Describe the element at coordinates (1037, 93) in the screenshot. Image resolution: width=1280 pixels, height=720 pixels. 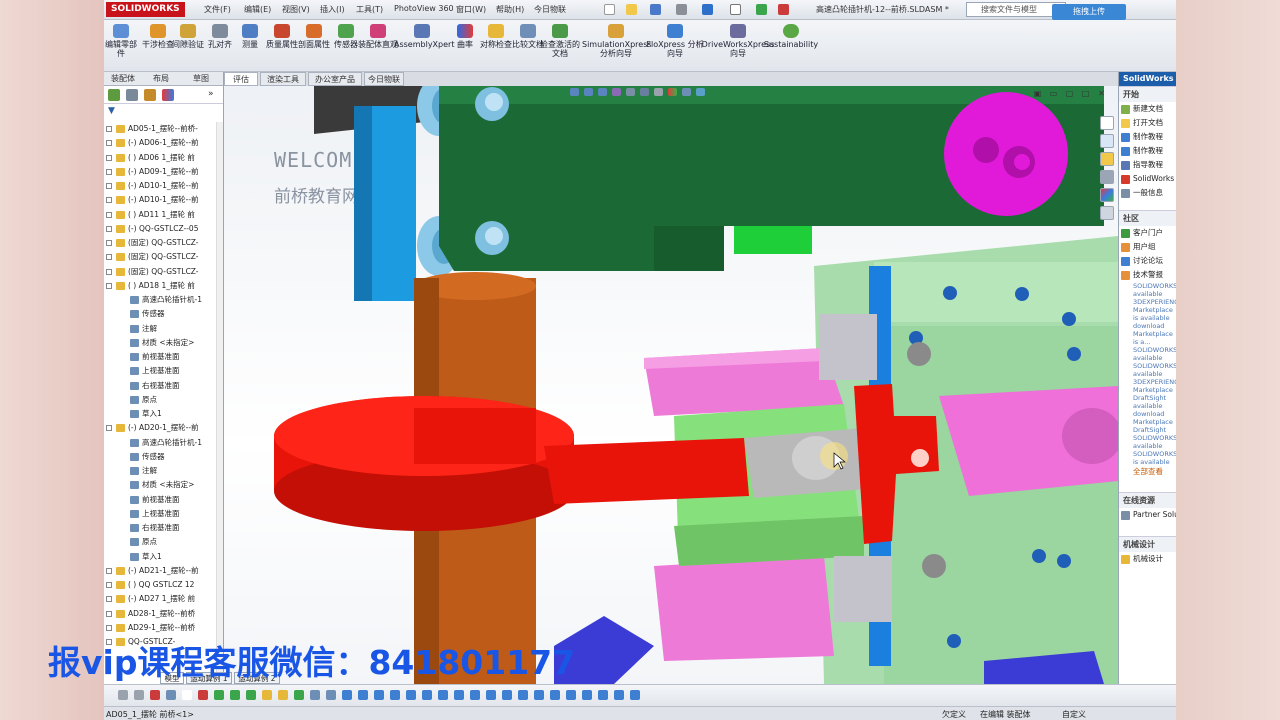
I see `viewport-restore-icon: ▣` at that location.